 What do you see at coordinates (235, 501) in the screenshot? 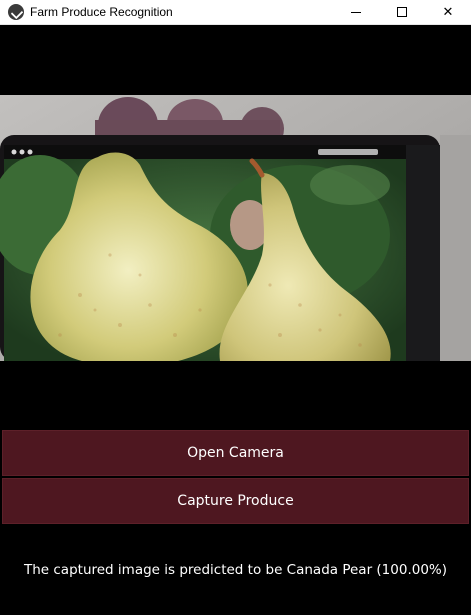
I see `capture-produce-button: Capture Produce` at bounding box center [235, 501].